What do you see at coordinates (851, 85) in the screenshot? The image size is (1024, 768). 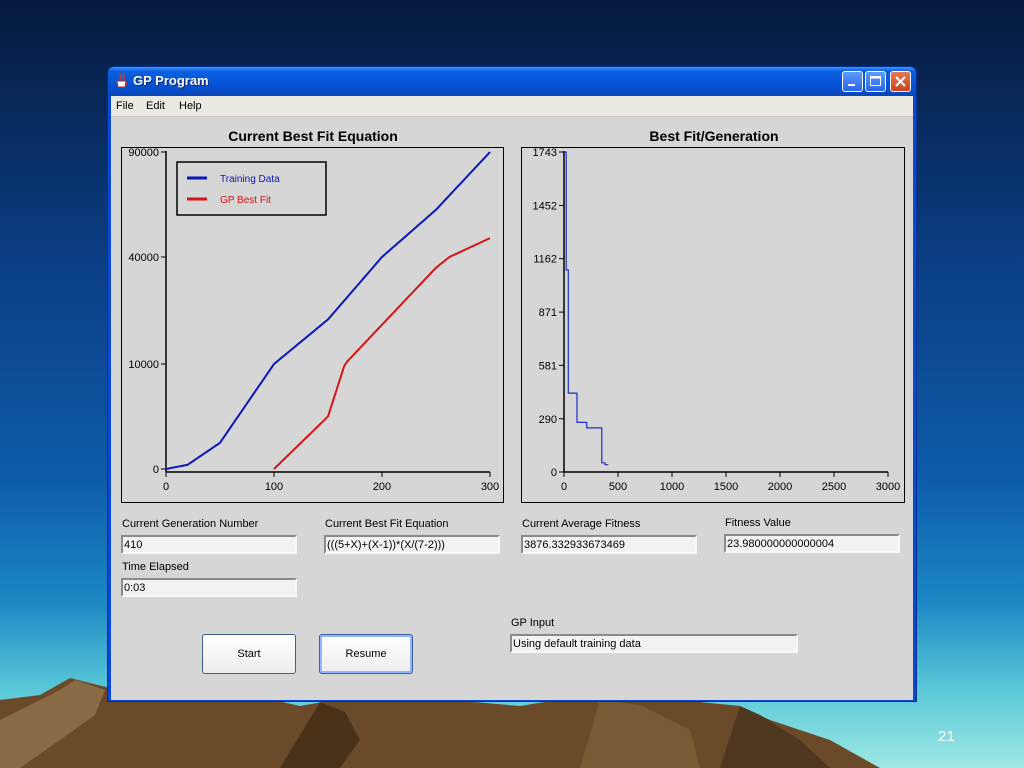 I see `minimize-icon` at bounding box center [851, 85].